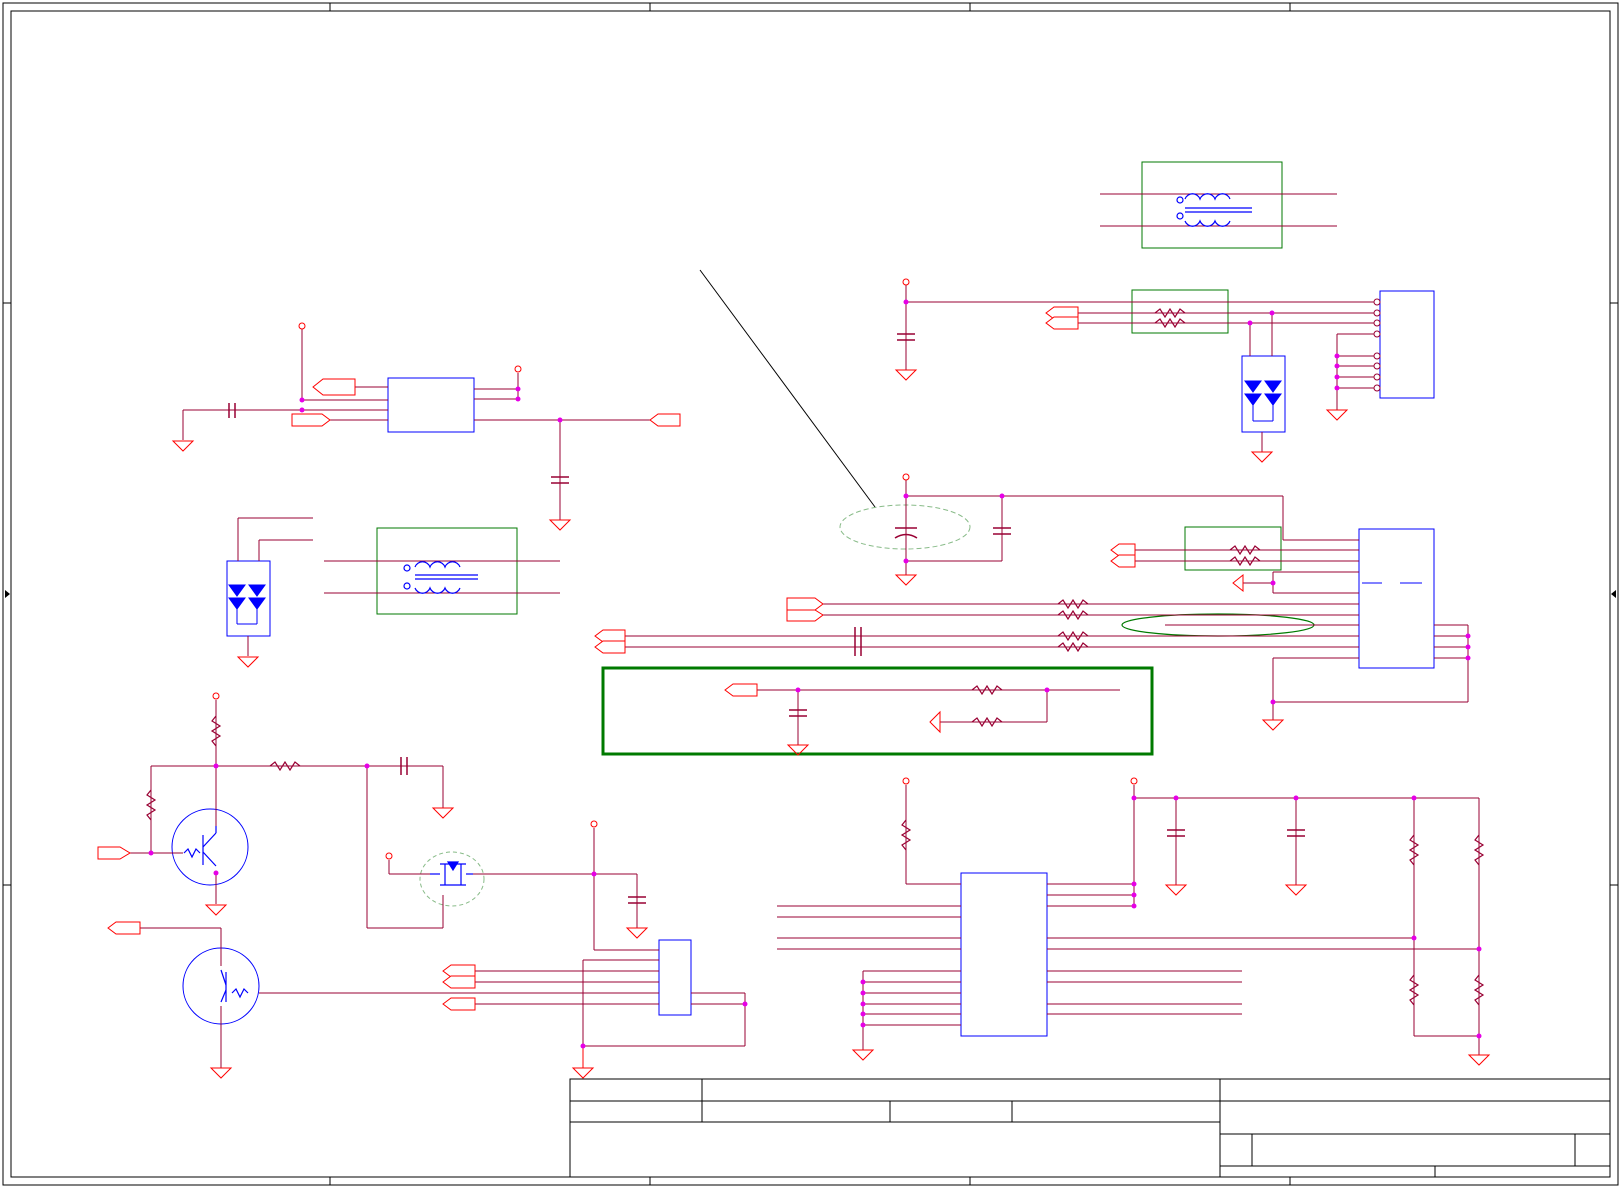 This screenshot has height=1193, width=1621. What do you see at coordinates (1090, 1128) in the screenshot?
I see `title-block` at bounding box center [1090, 1128].